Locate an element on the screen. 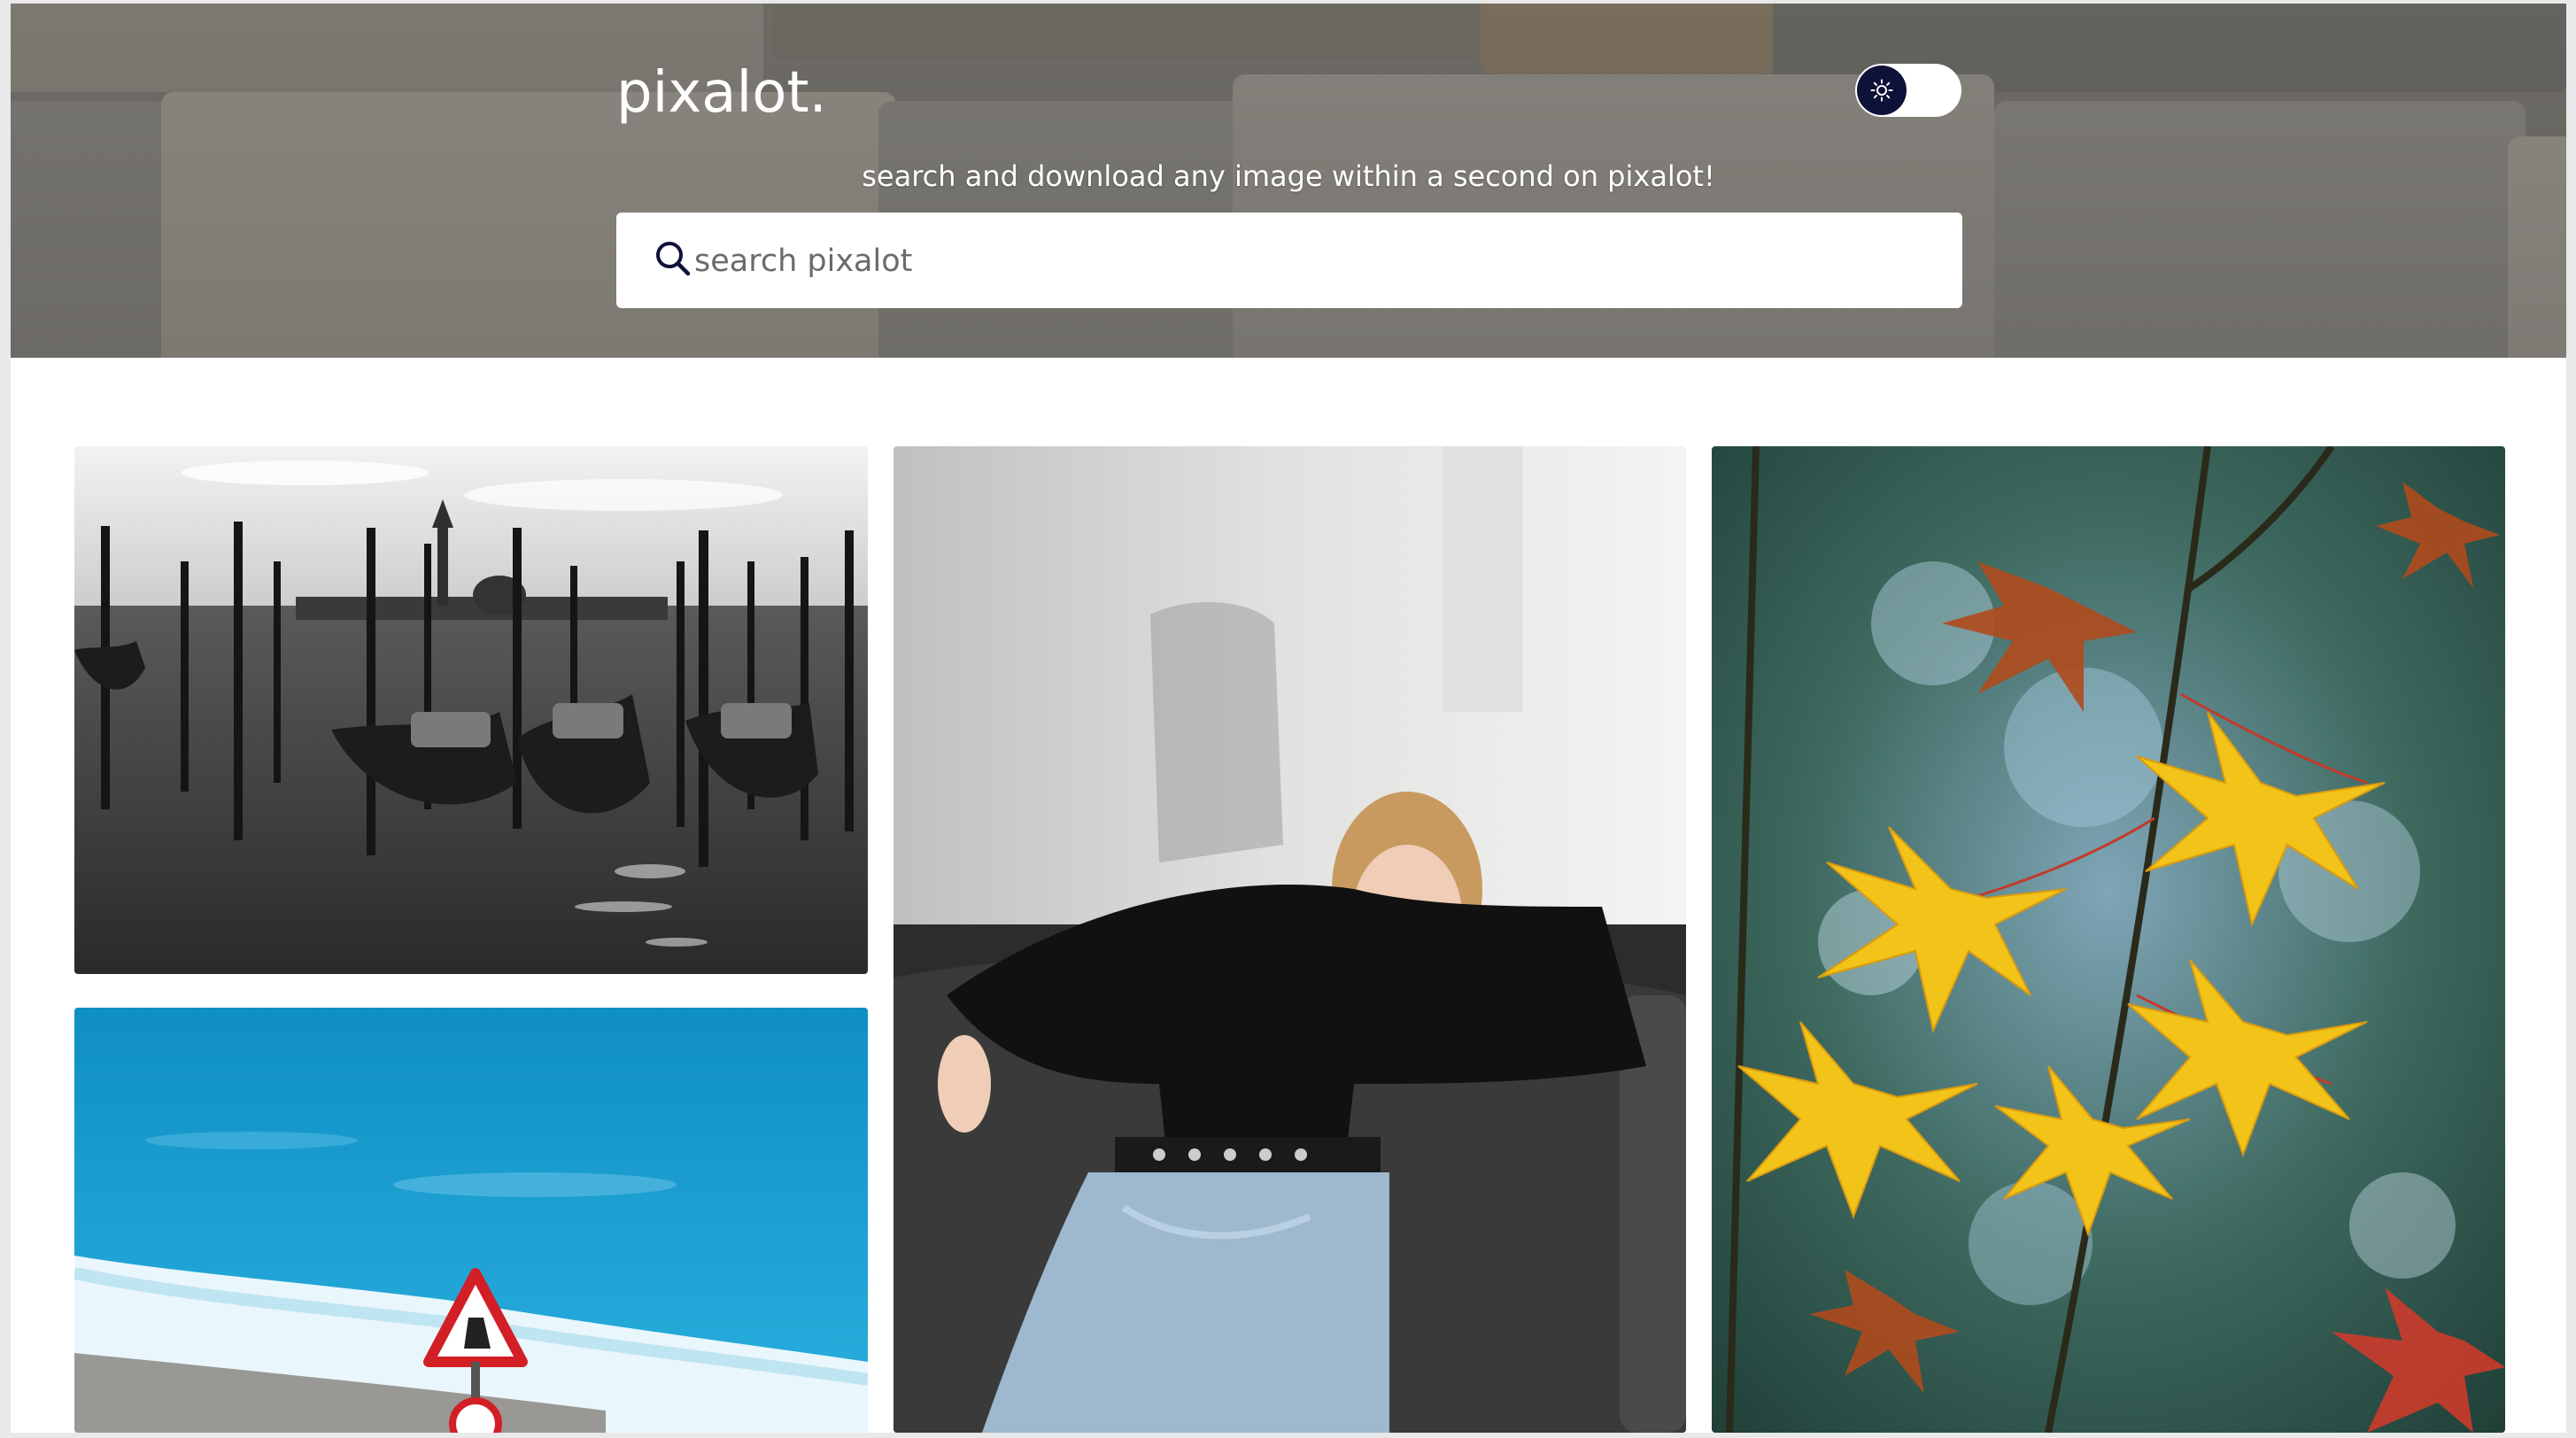  theme-toggle-knob is located at coordinates (1882, 91).